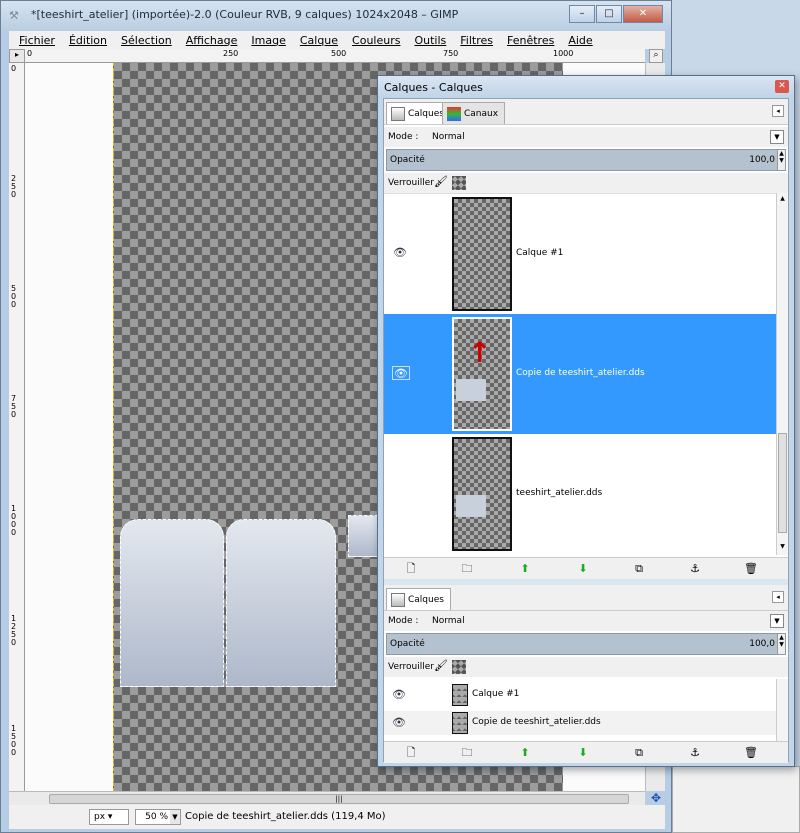 This screenshot has width=800, height=833. Describe the element at coordinates (319, 40) in the screenshot. I see `menu-calque: Calque` at that location.